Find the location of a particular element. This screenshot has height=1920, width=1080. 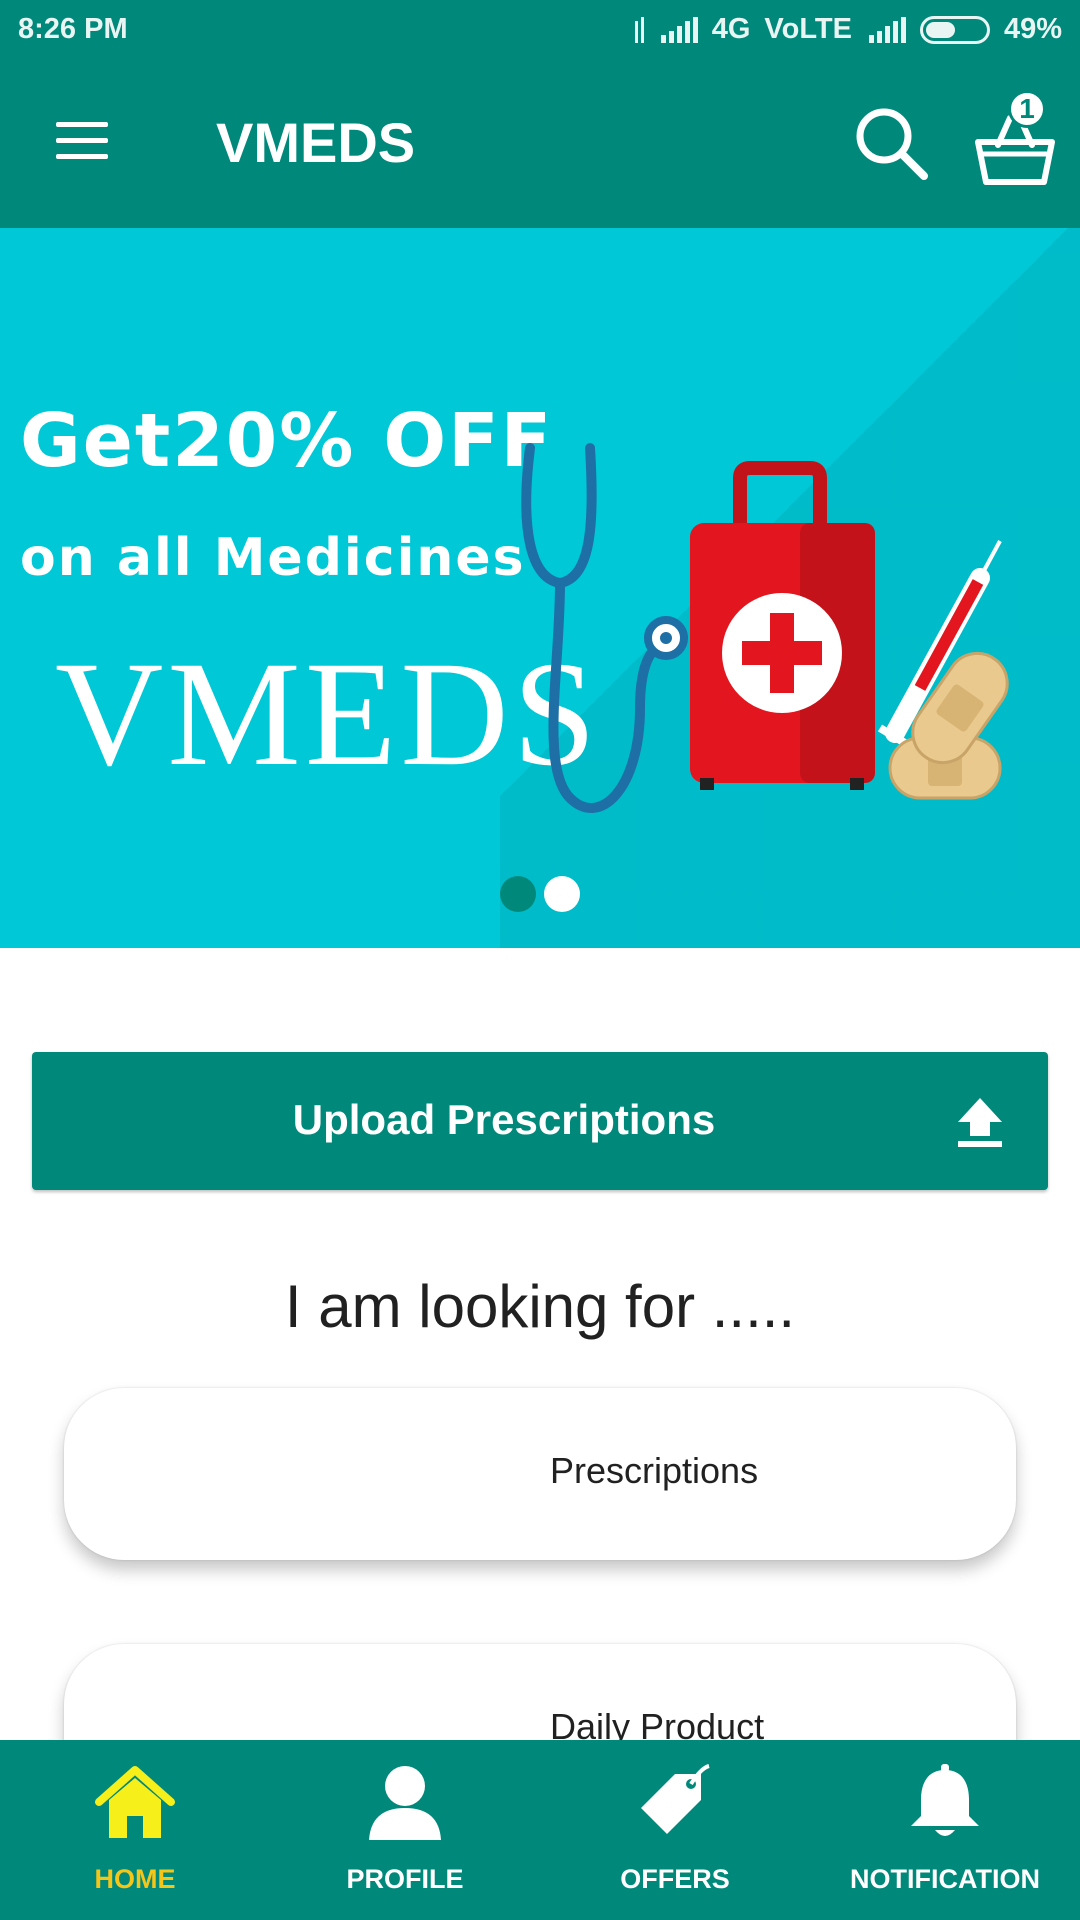

stethoscope-icon is located at coordinates (593, 628).